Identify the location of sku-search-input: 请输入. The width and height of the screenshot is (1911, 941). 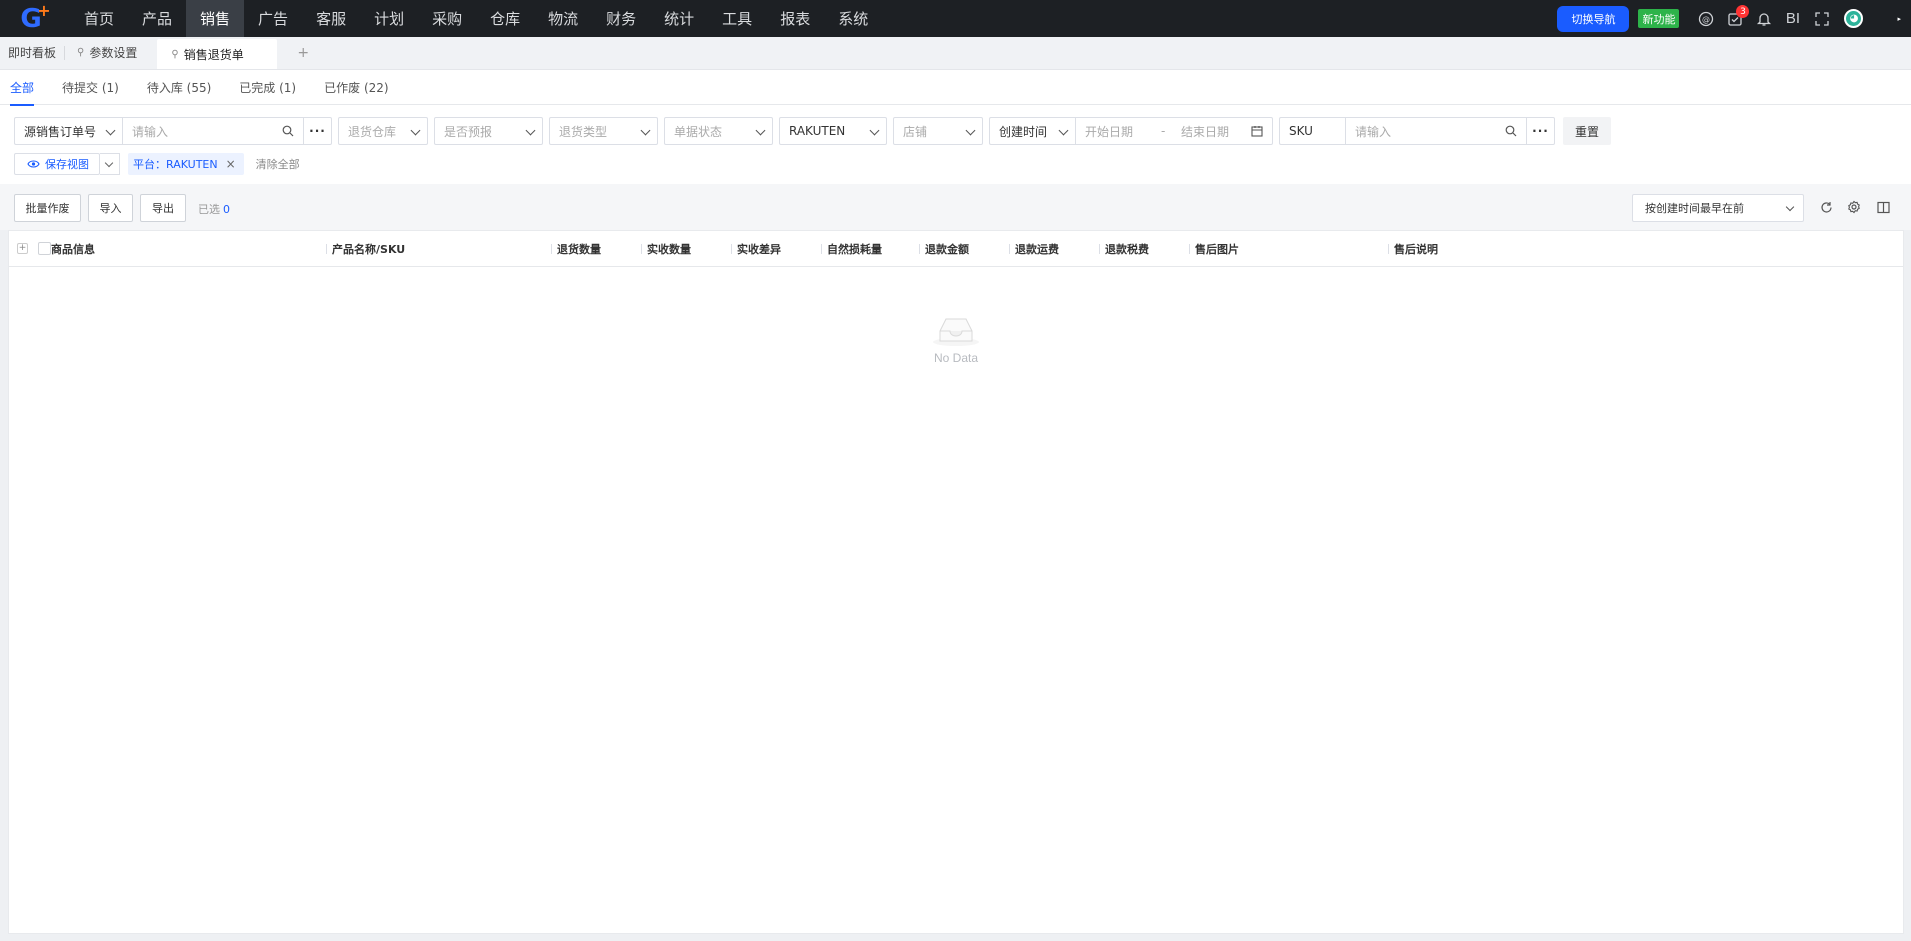
(1436, 131).